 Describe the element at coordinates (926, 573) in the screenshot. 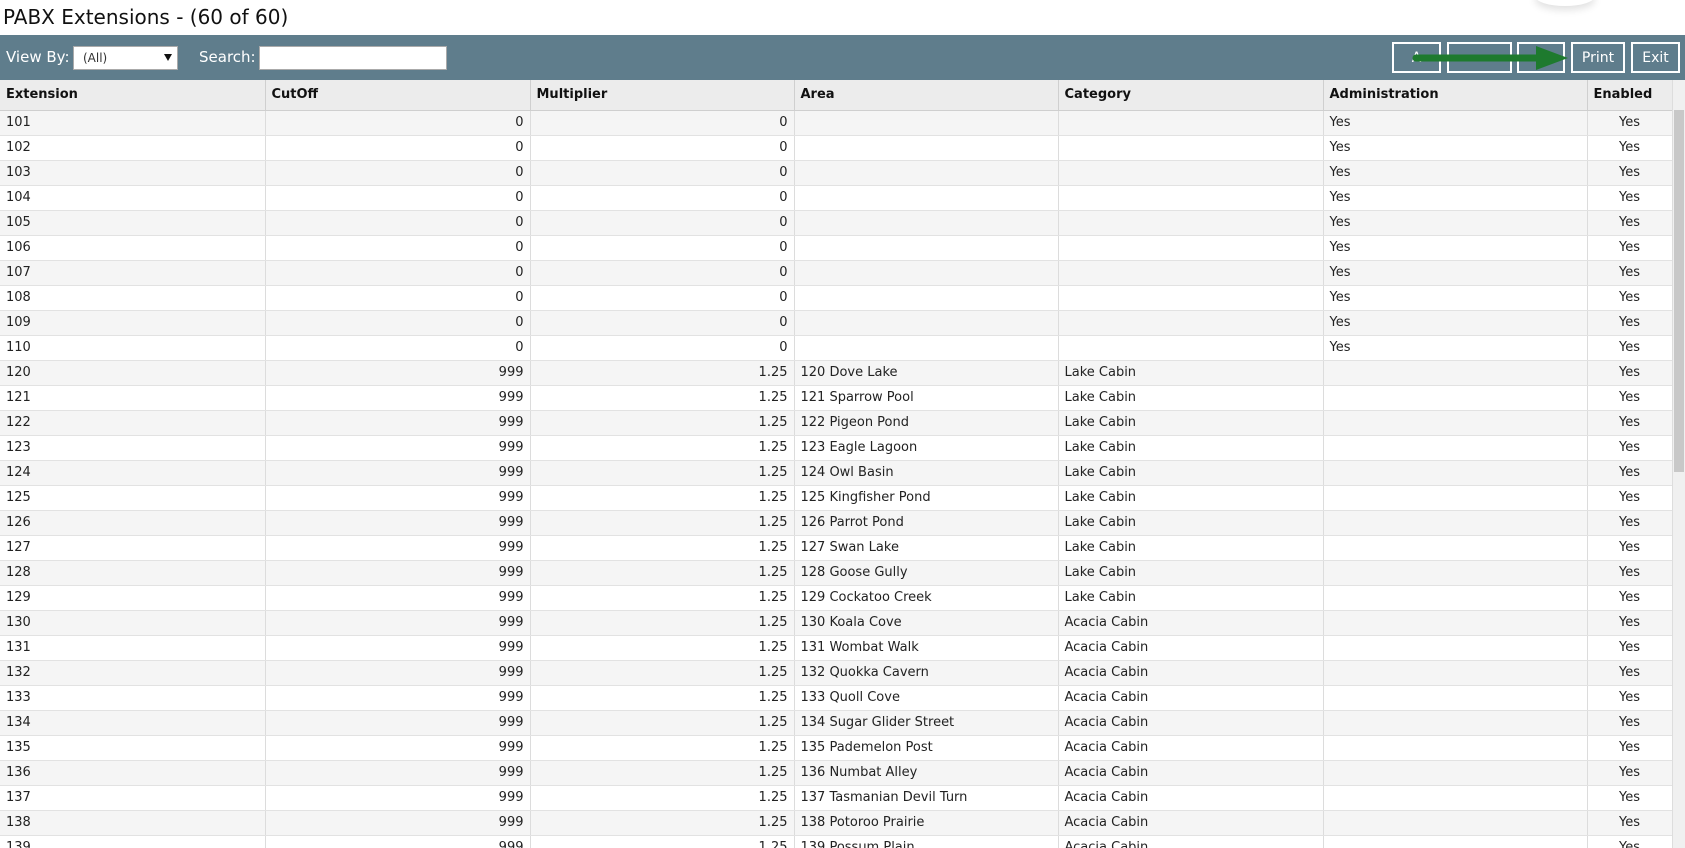

I see `cell-area: 128 Goose Gully` at that location.